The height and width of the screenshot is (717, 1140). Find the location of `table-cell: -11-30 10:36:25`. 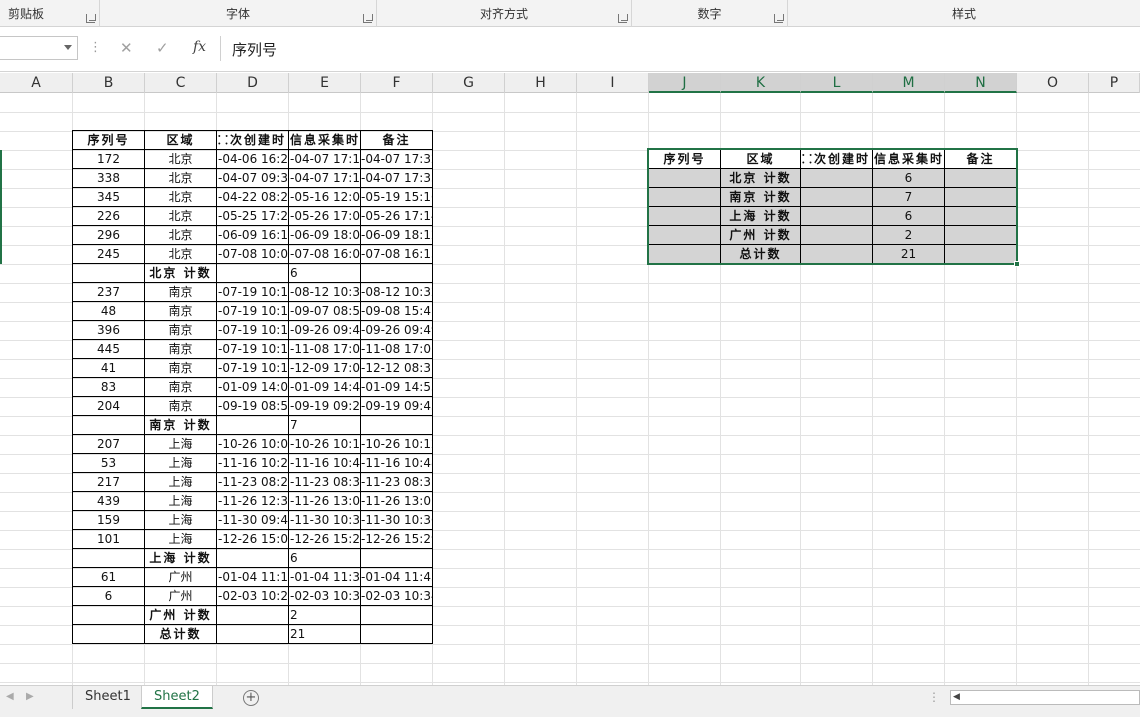

table-cell: -11-30 10:36:25 is located at coordinates (396, 520).